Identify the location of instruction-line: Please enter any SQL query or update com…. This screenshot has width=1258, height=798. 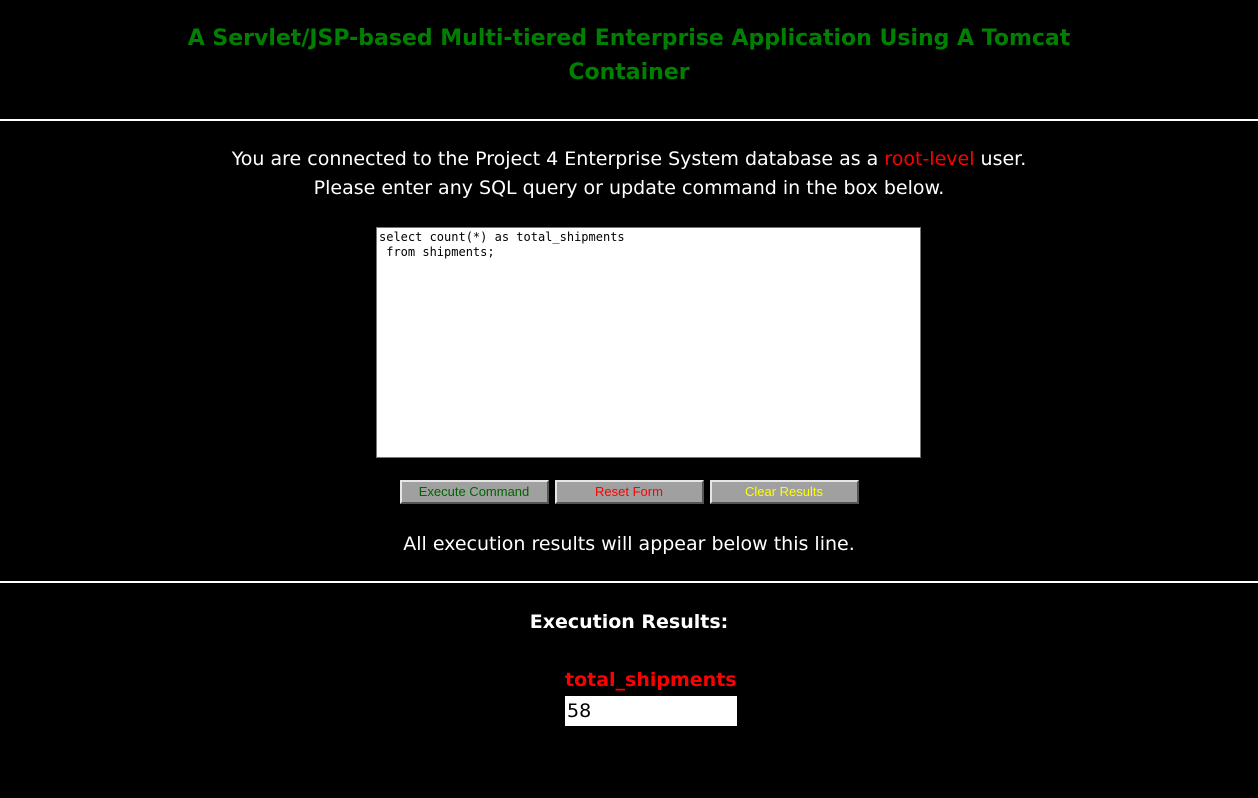
(629, 188).